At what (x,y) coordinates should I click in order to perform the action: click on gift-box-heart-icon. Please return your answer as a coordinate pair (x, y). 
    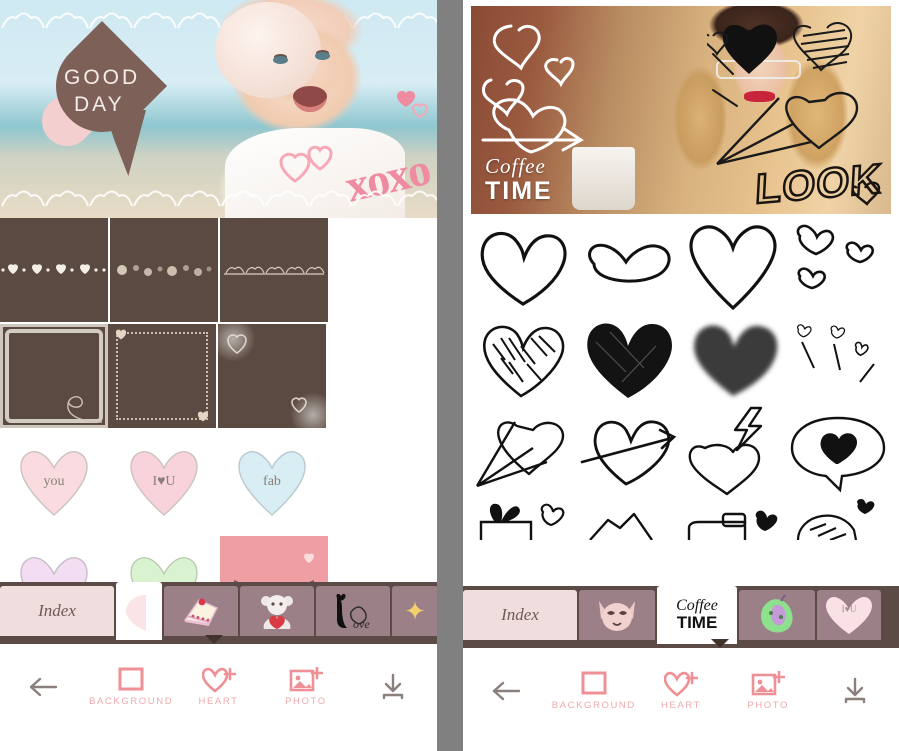
    Looking at the image, I should click on (522, 521).